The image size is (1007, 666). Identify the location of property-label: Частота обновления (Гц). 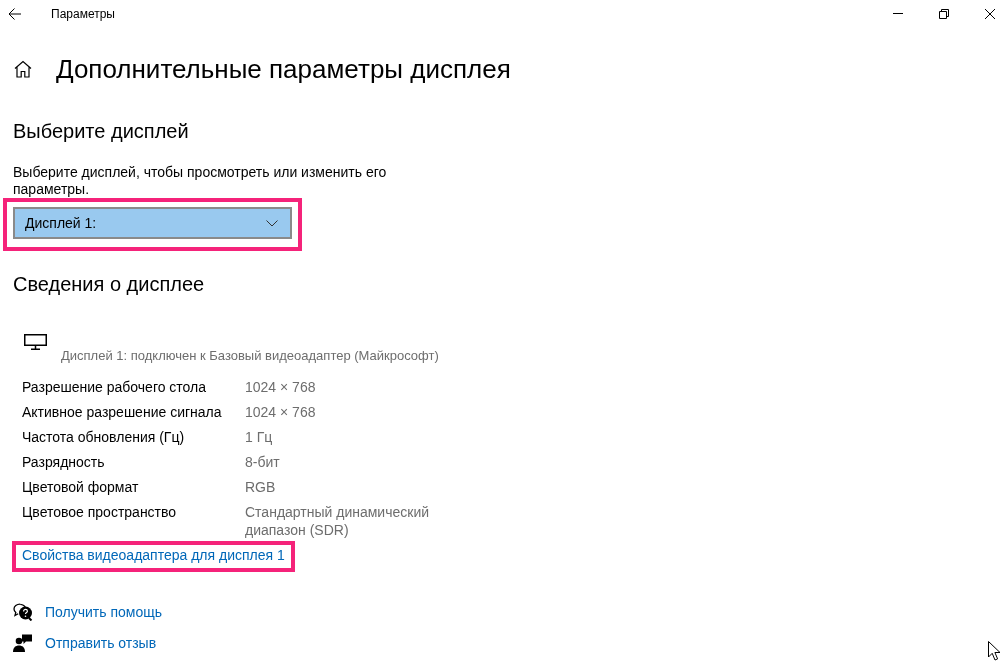
(103, 437).